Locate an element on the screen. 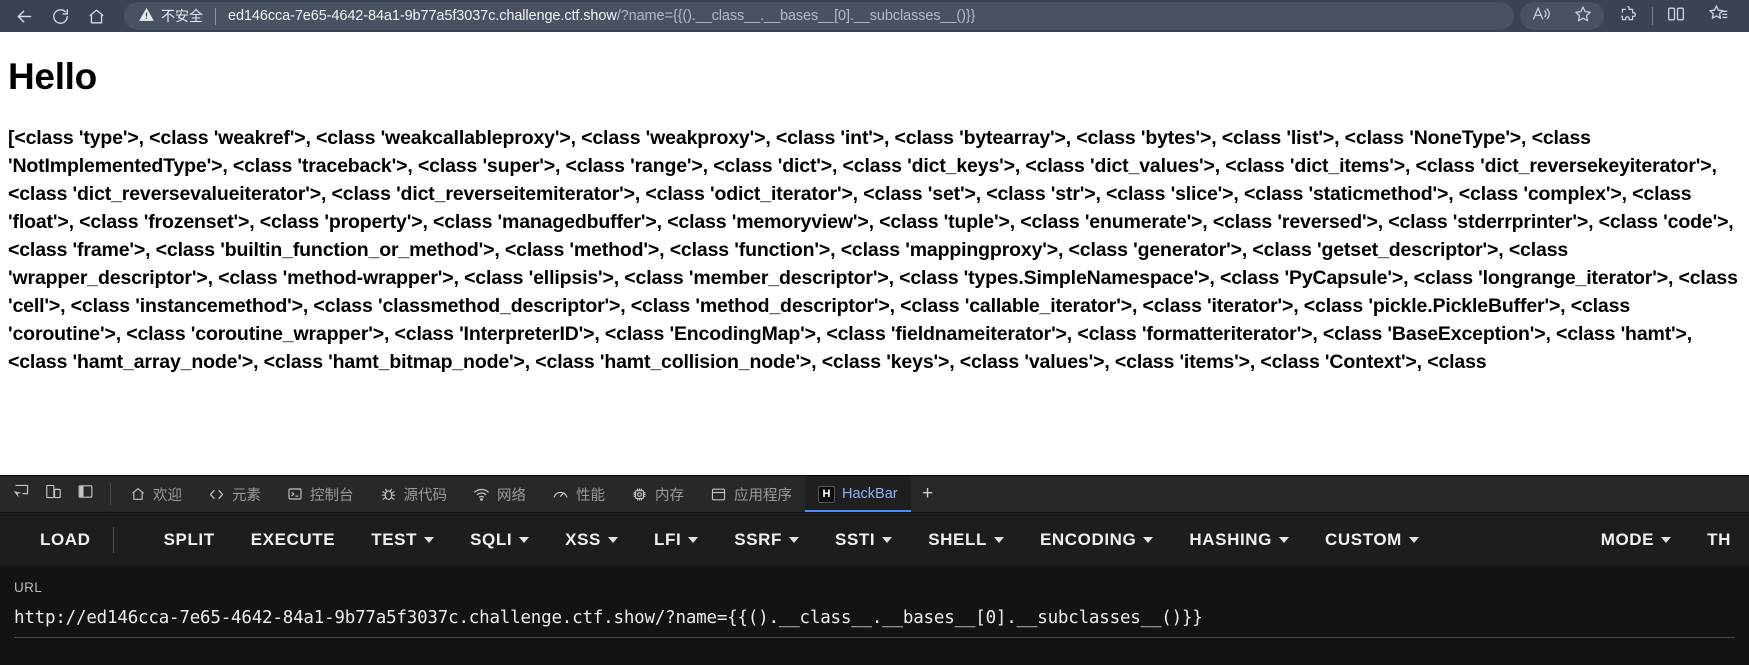 The image size is (1749, 665). hackbar-lfi-menu: LFI is located at coordinates (676, 540).